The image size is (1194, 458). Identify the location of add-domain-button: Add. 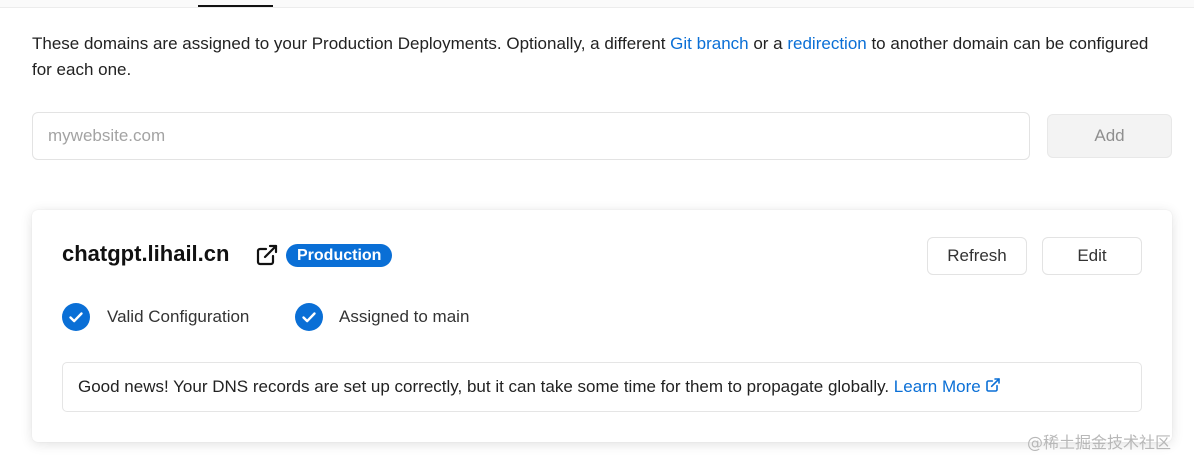
(1109, 136).